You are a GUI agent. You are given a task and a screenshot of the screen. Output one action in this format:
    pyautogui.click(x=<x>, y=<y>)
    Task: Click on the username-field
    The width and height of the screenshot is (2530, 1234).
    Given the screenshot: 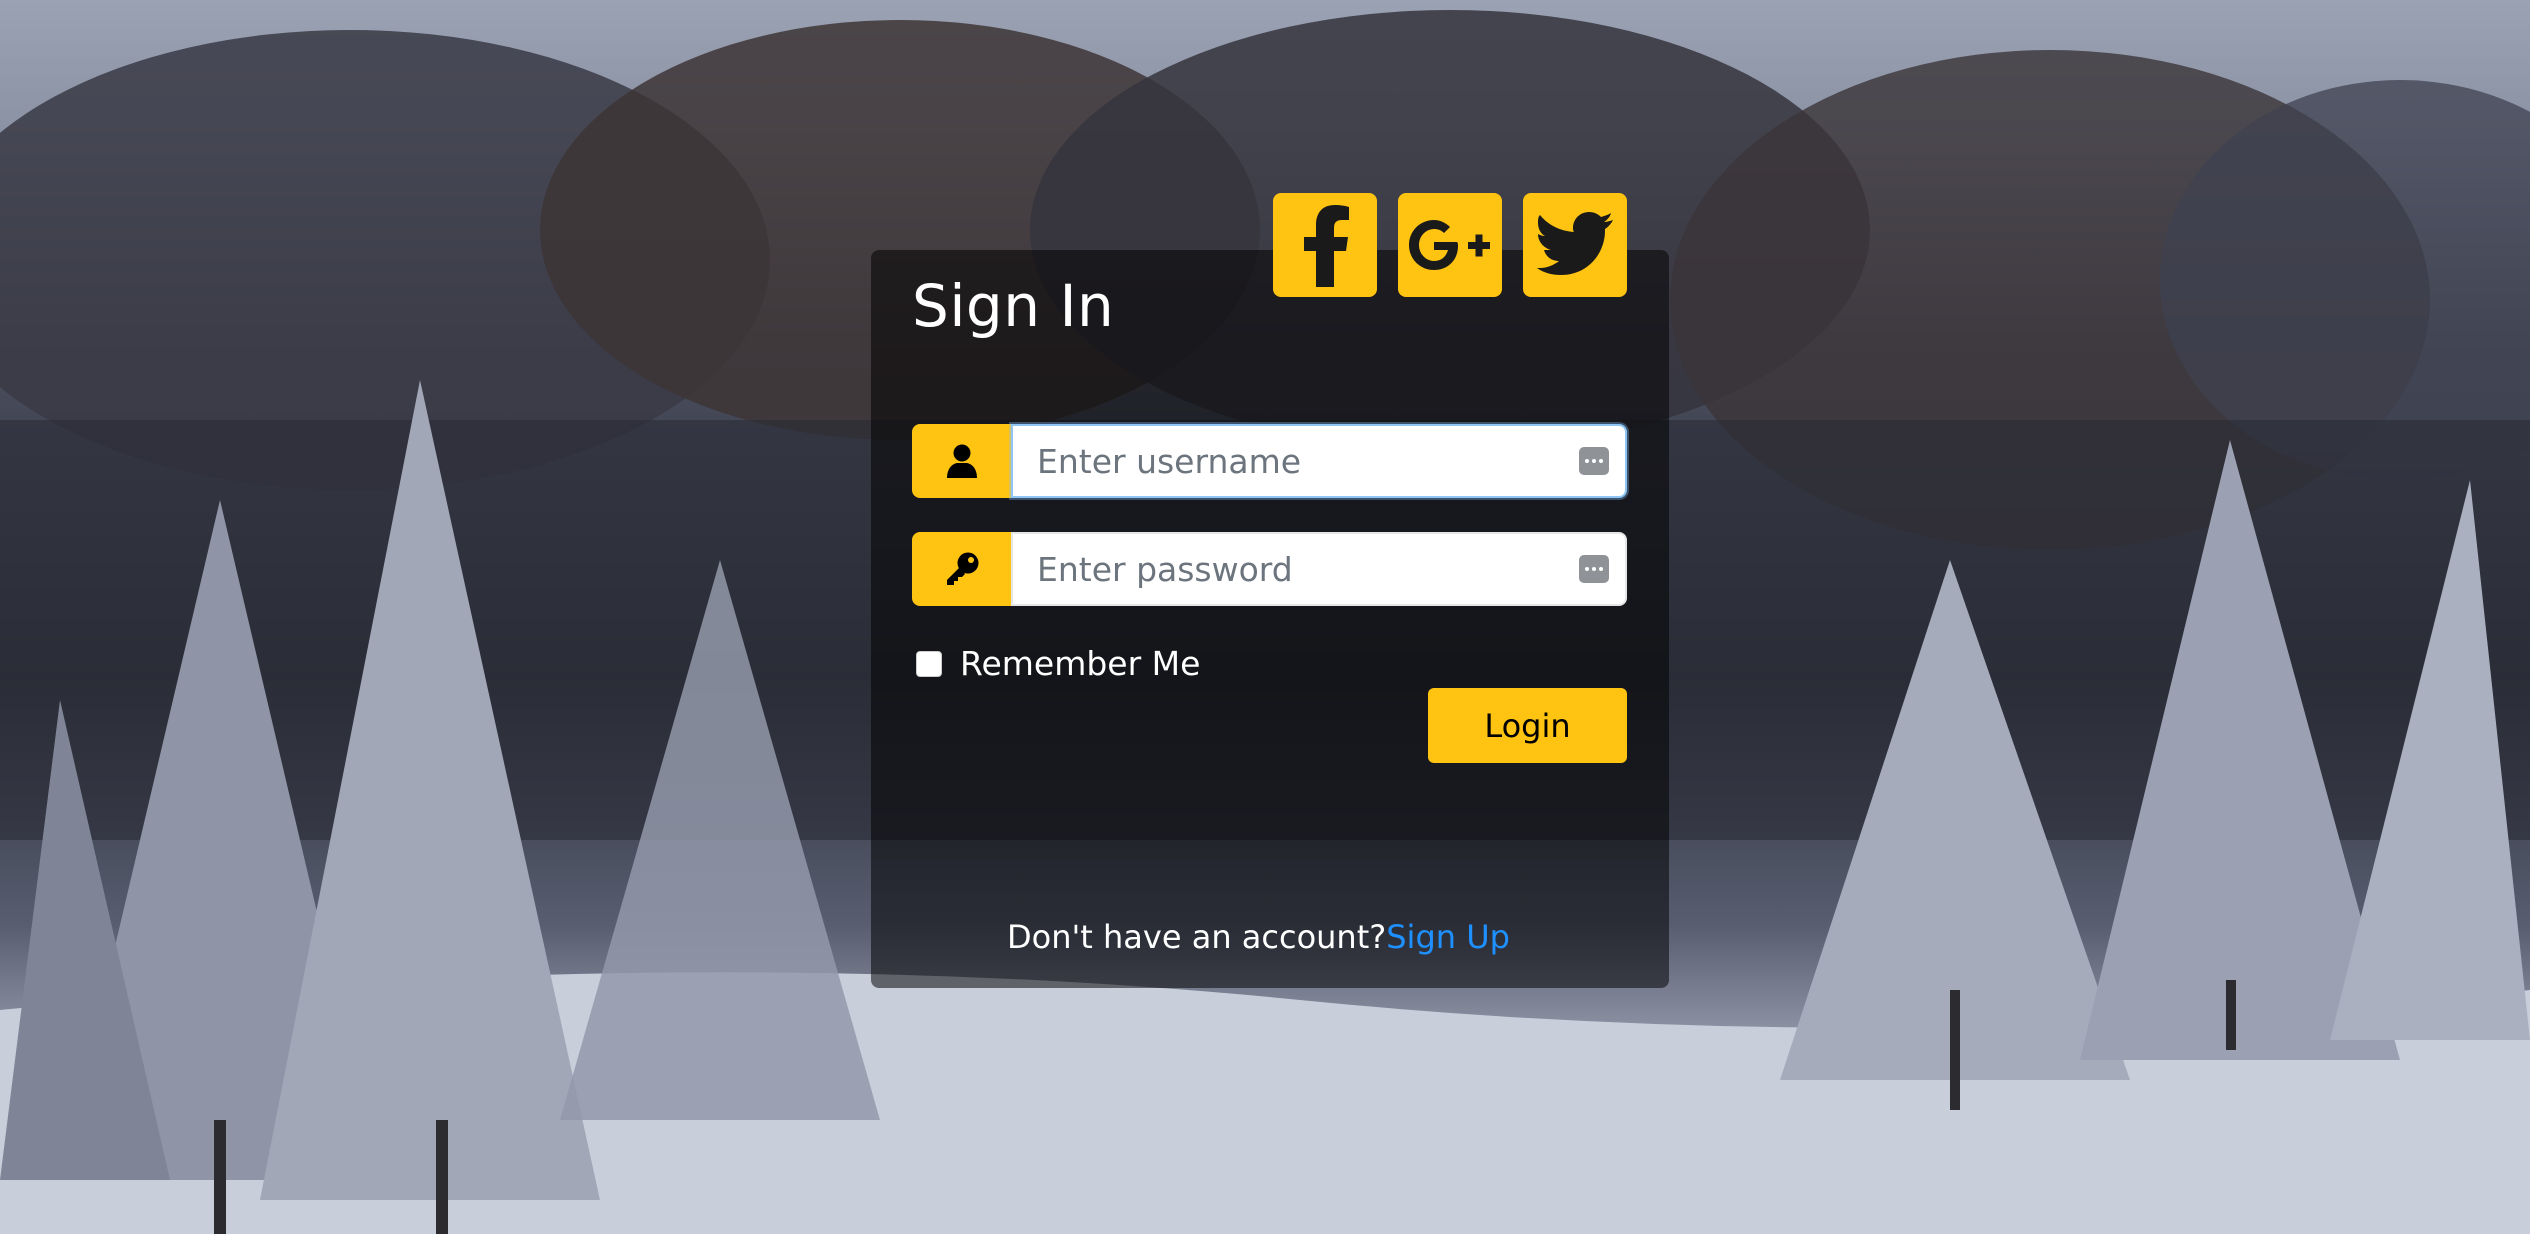 What is the action you would take?
    pyautogui.click(x=1319, y=461)
    